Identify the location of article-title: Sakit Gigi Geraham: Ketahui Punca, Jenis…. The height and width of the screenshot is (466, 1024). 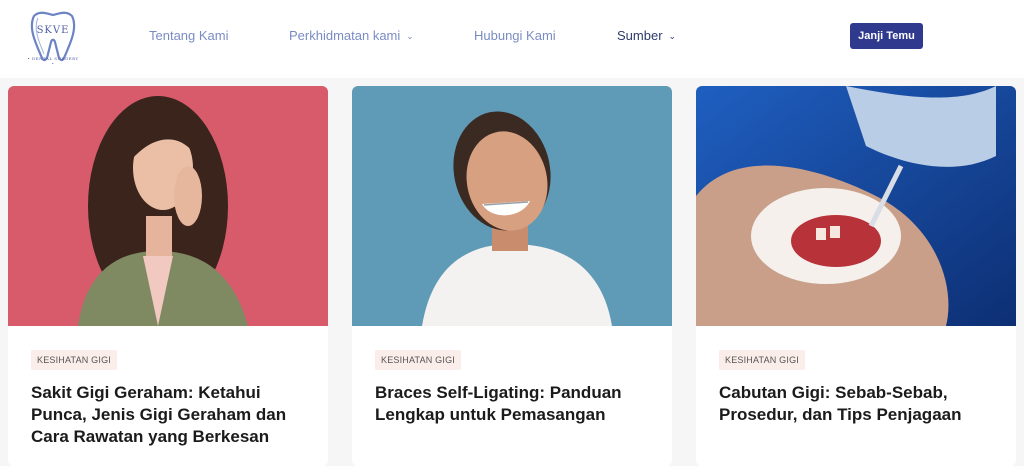
(171, 415).